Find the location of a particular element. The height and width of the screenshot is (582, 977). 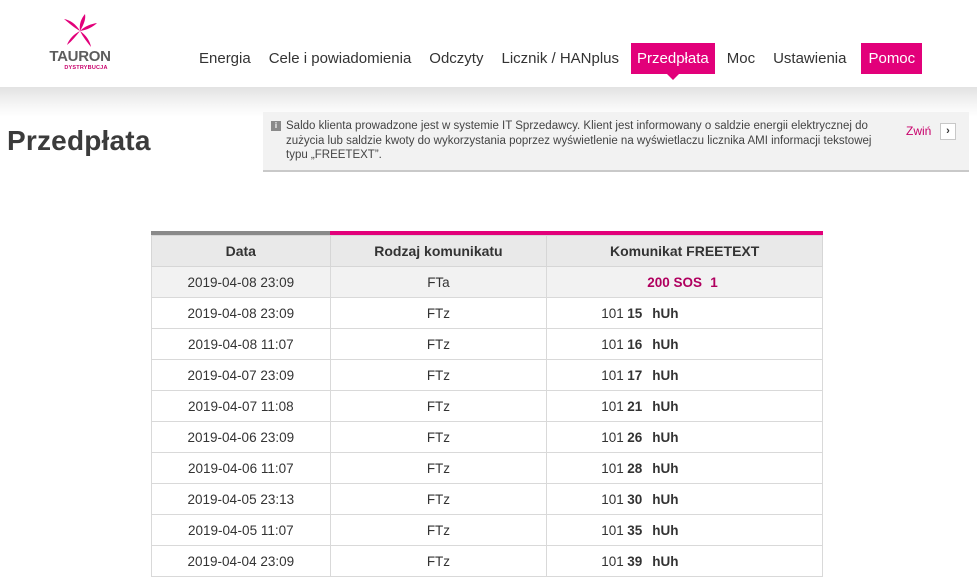

message-value: 28 is located at coordinates (635, 468).